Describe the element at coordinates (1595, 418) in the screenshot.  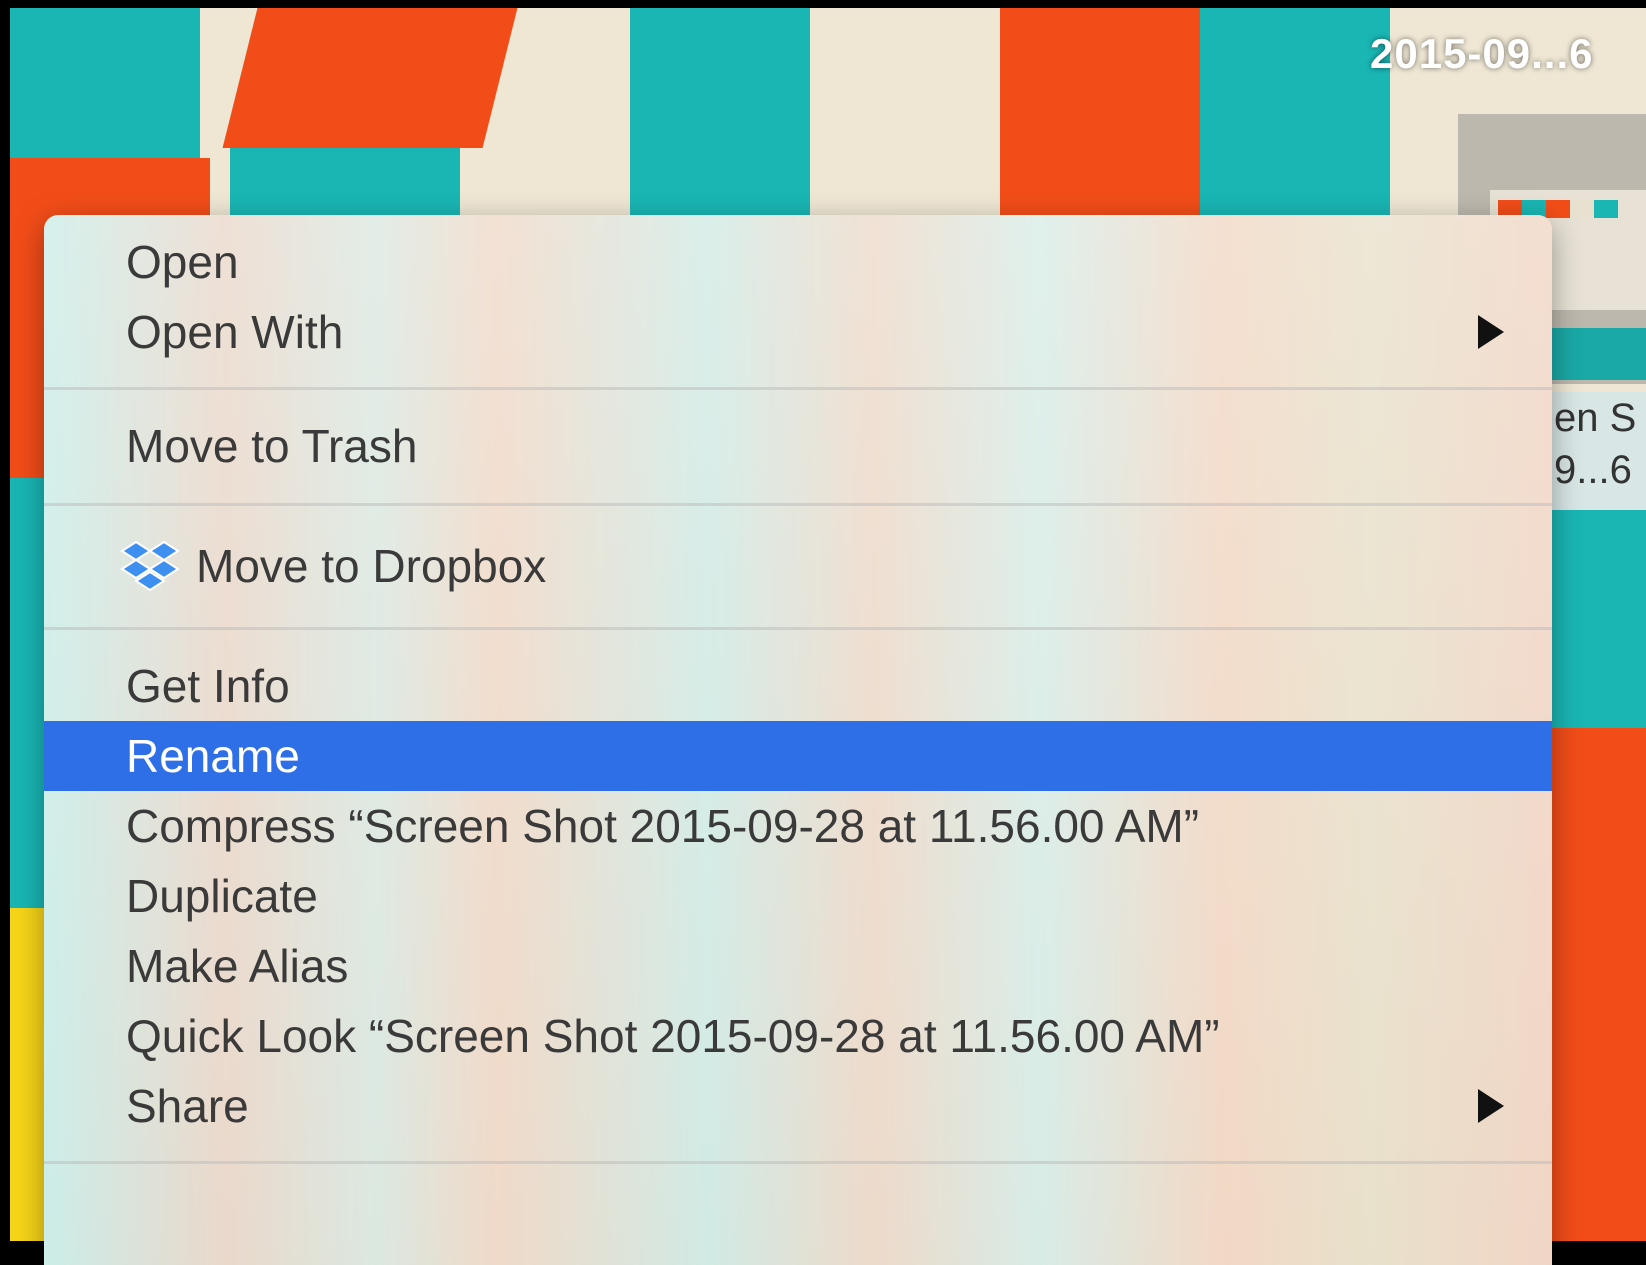
I see `side-label-line-1: en S` at that location.